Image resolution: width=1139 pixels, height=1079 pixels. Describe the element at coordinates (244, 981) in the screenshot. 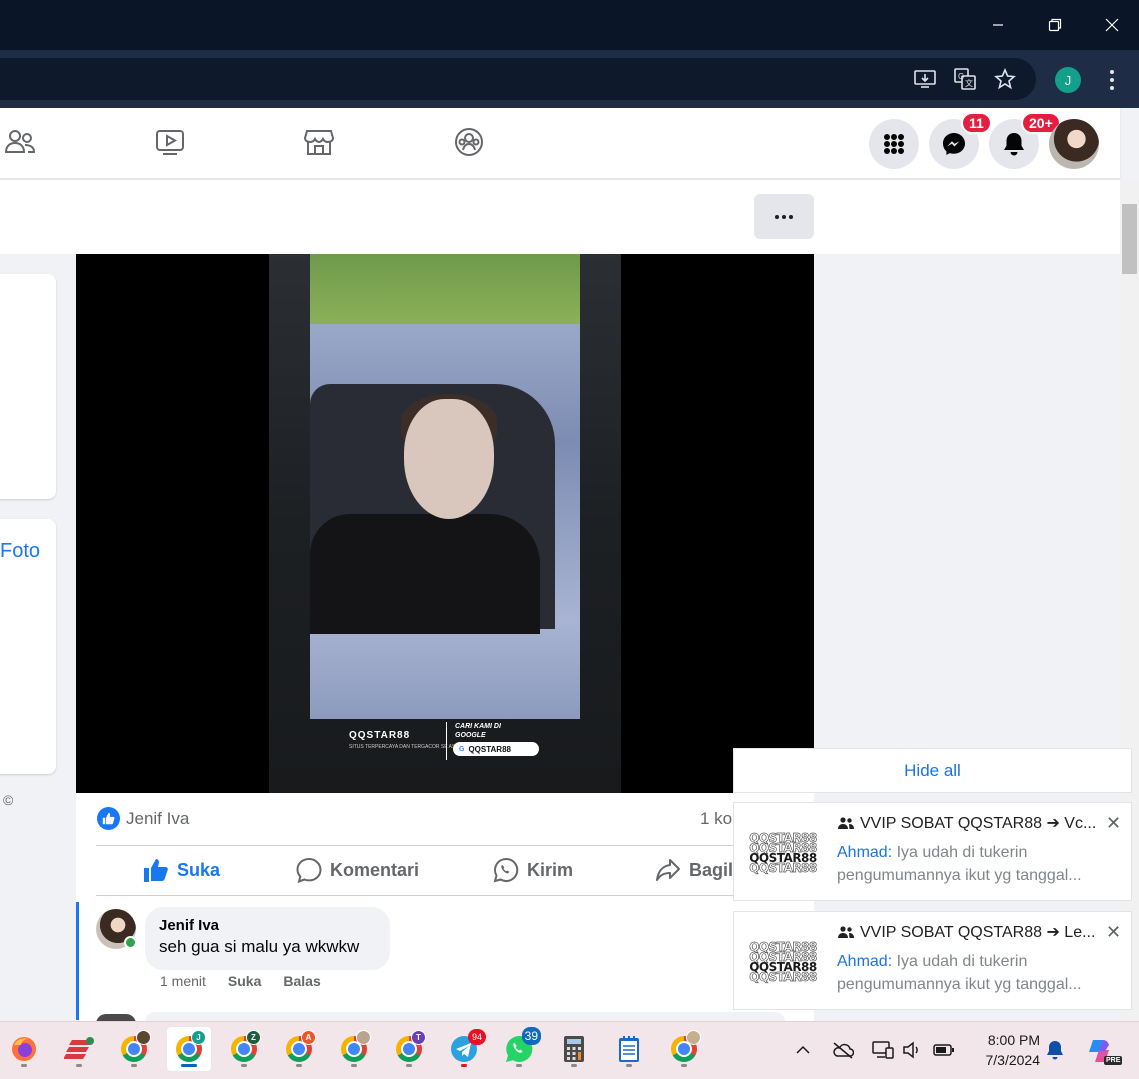

I see `comment-like-link: Suka` at that location.